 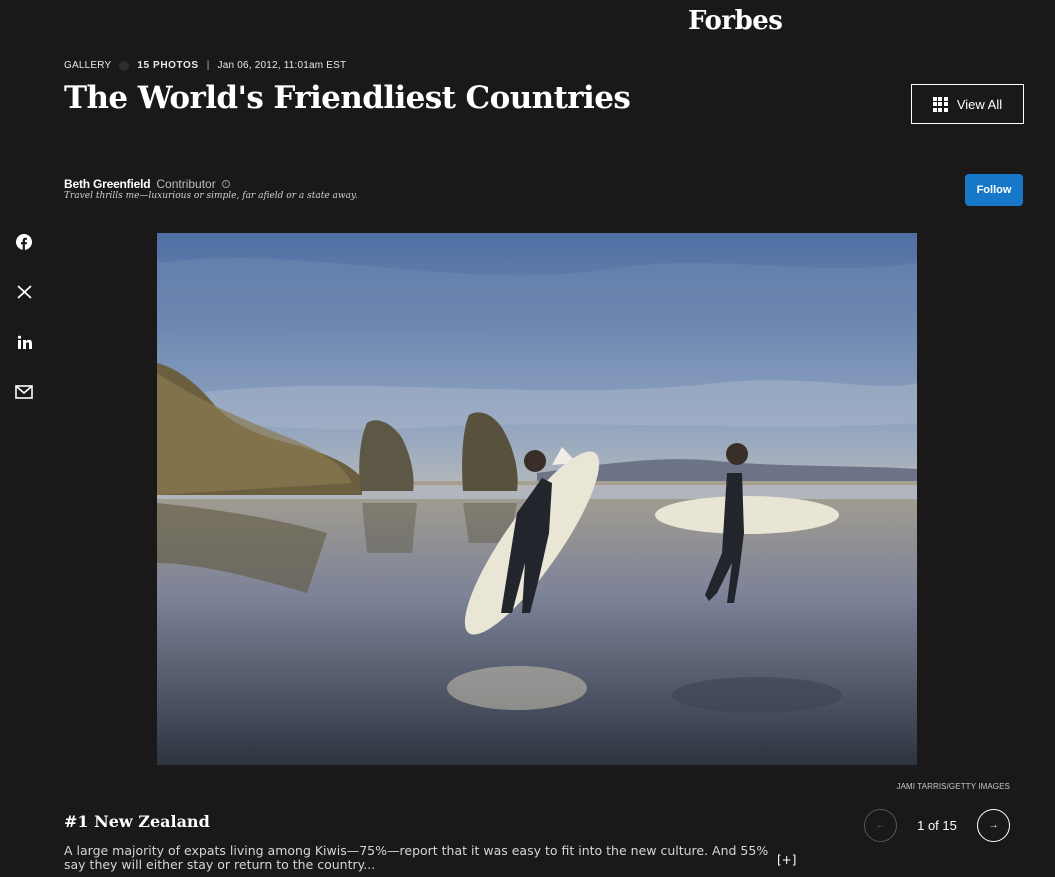 What do you see at coordinates (940, 104) in the screenshot?
I see `grid-icon` at bounding box center [940, 104].